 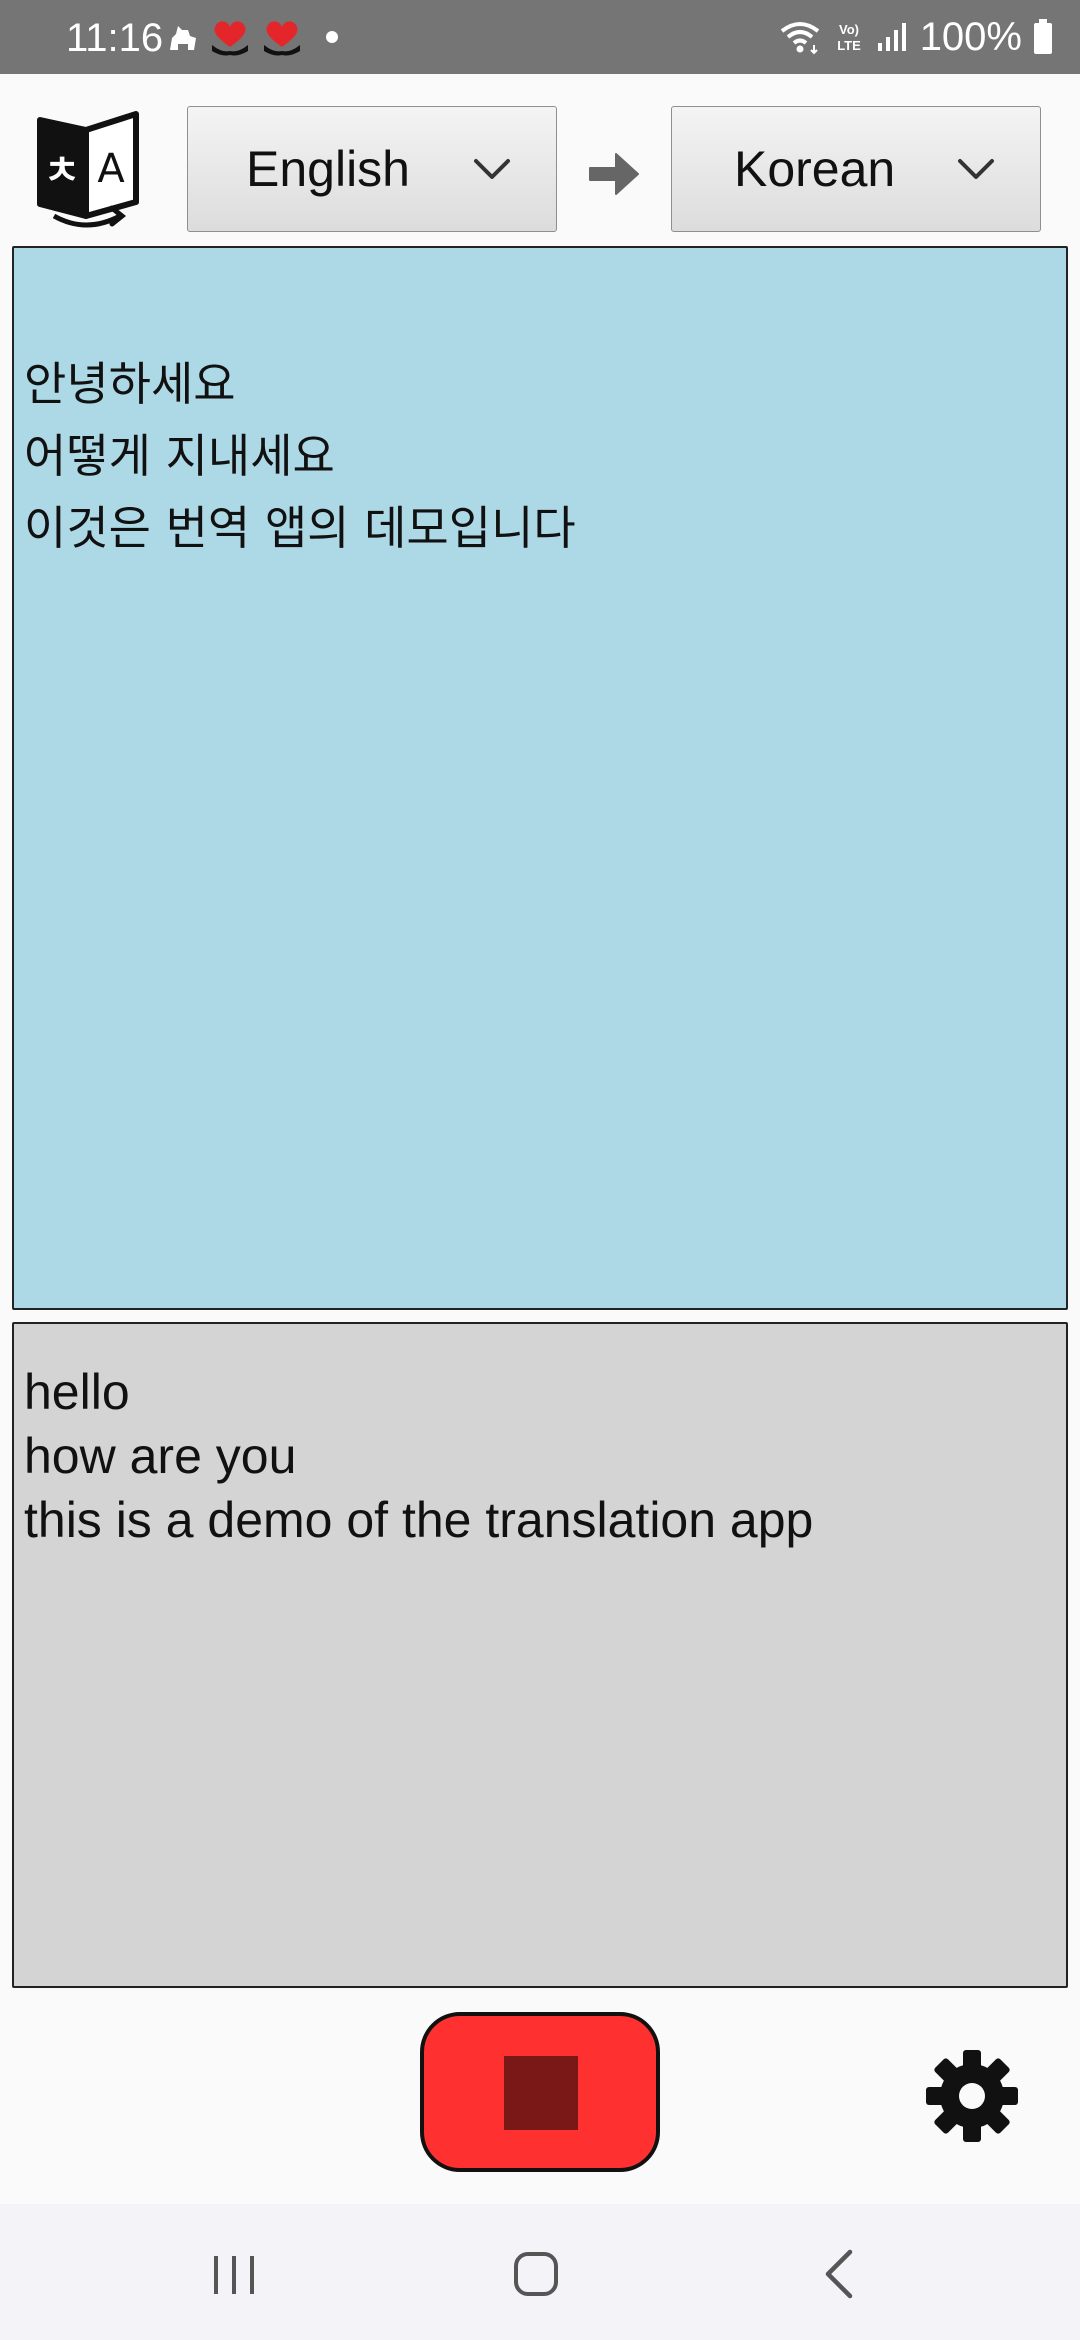 I want to click on status-time: 11:16, so click(x=115, y=38).